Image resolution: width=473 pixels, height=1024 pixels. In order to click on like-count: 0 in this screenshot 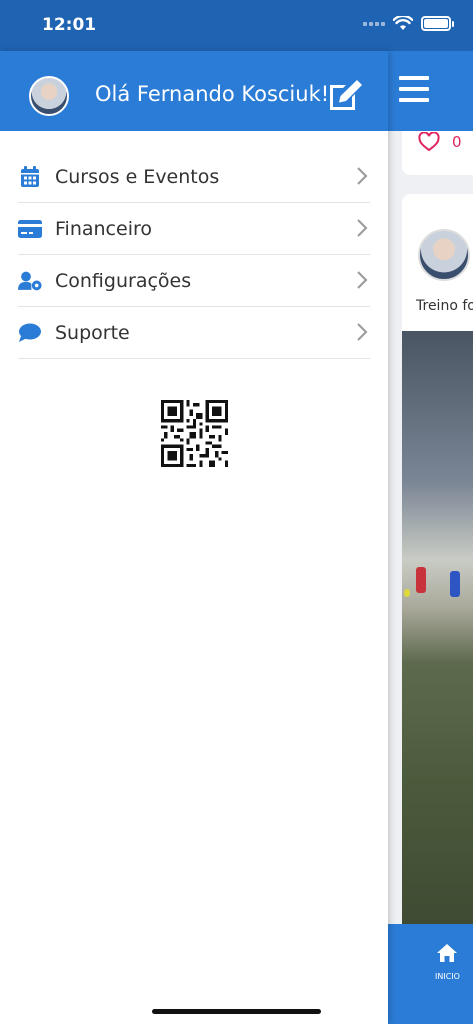, I will do `click(457, 142)`.